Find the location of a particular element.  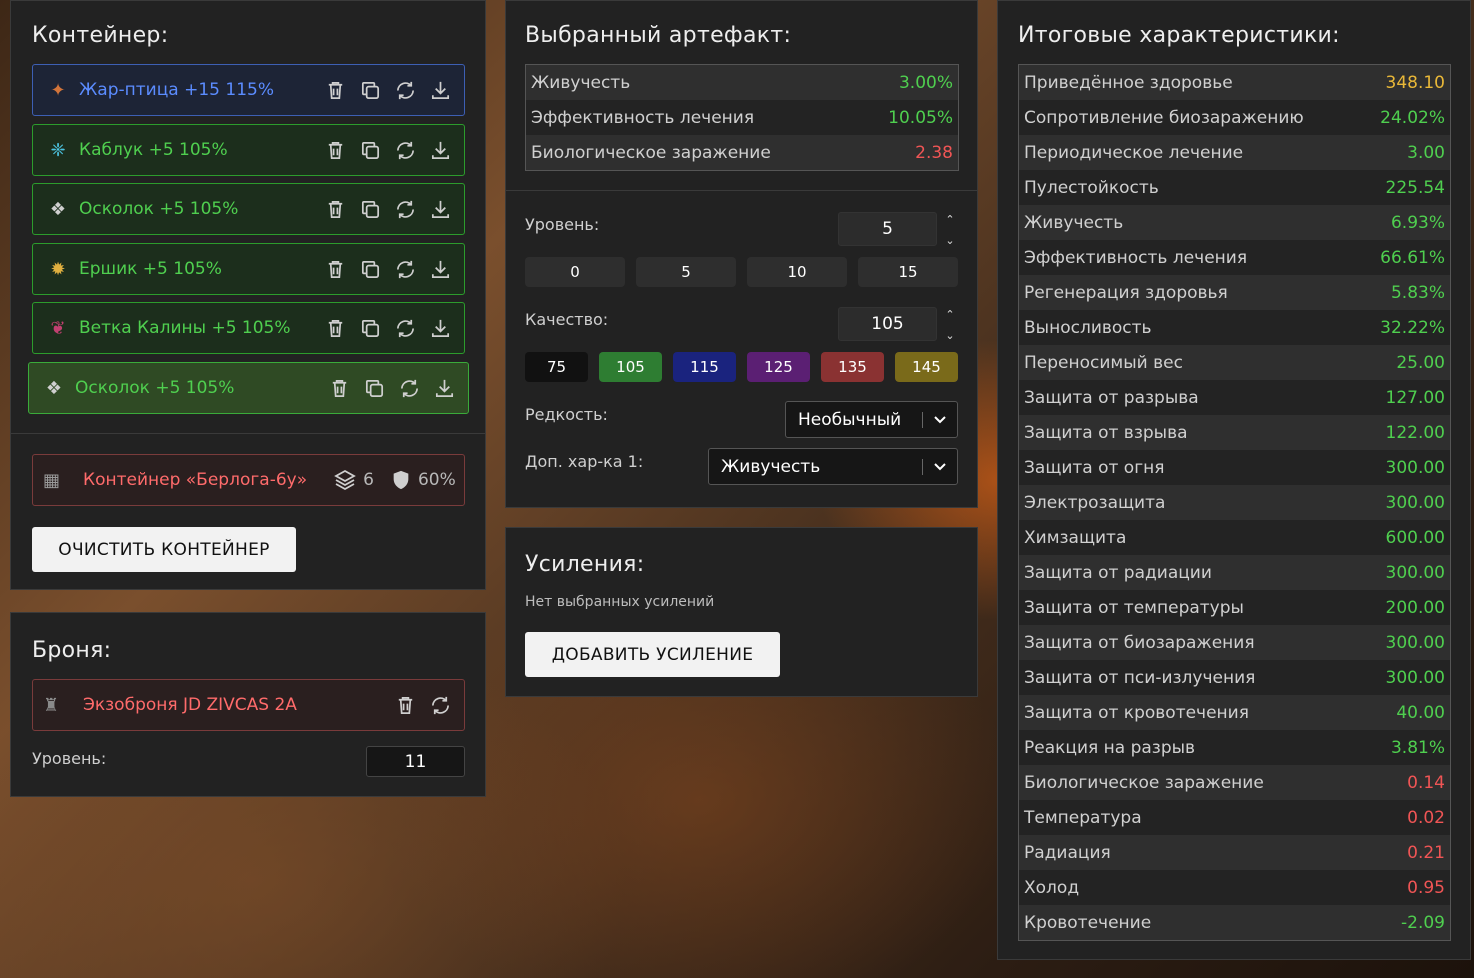

add-upgrade-button: ДОБАВИТЬ УСИЛЕНИЕ is located at coordinates (652, 654).